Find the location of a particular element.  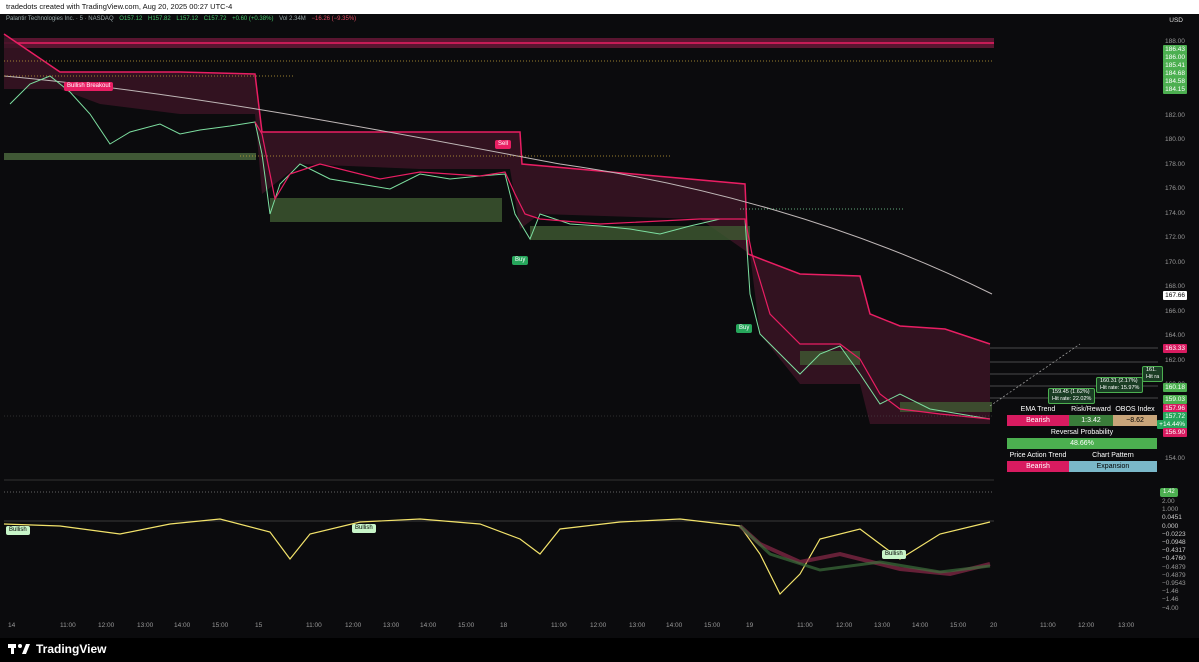

time-tick: 18 is located at coordinates (504, 625).